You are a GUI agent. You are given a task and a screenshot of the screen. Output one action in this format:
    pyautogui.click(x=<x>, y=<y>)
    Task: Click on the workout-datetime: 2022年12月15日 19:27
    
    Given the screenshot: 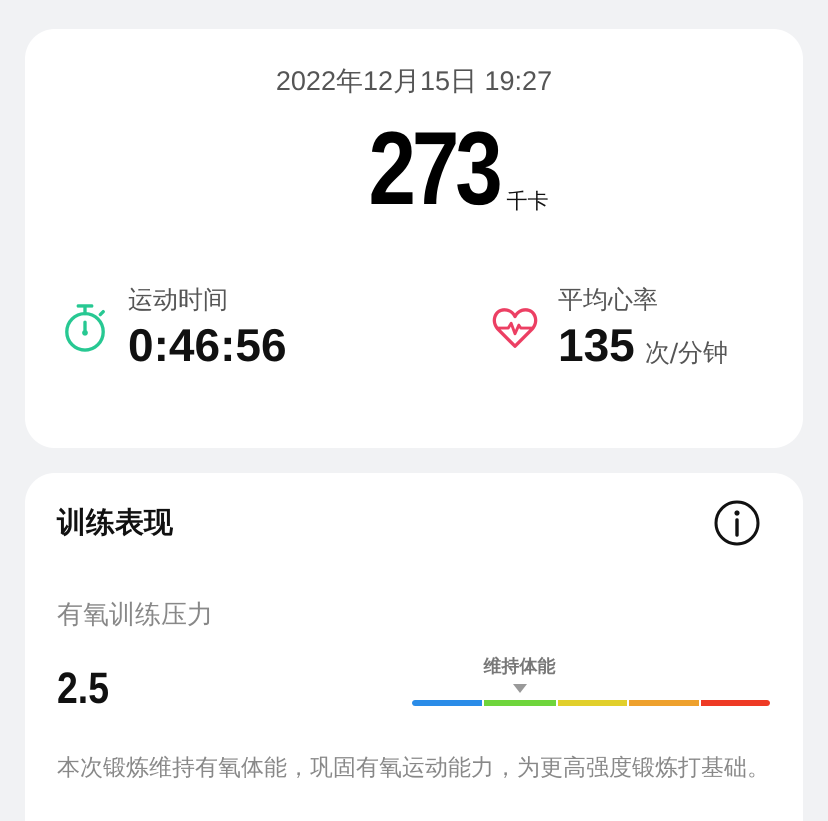 What is the action you would take?
    pyautogui.click(x=414, y=81)
    